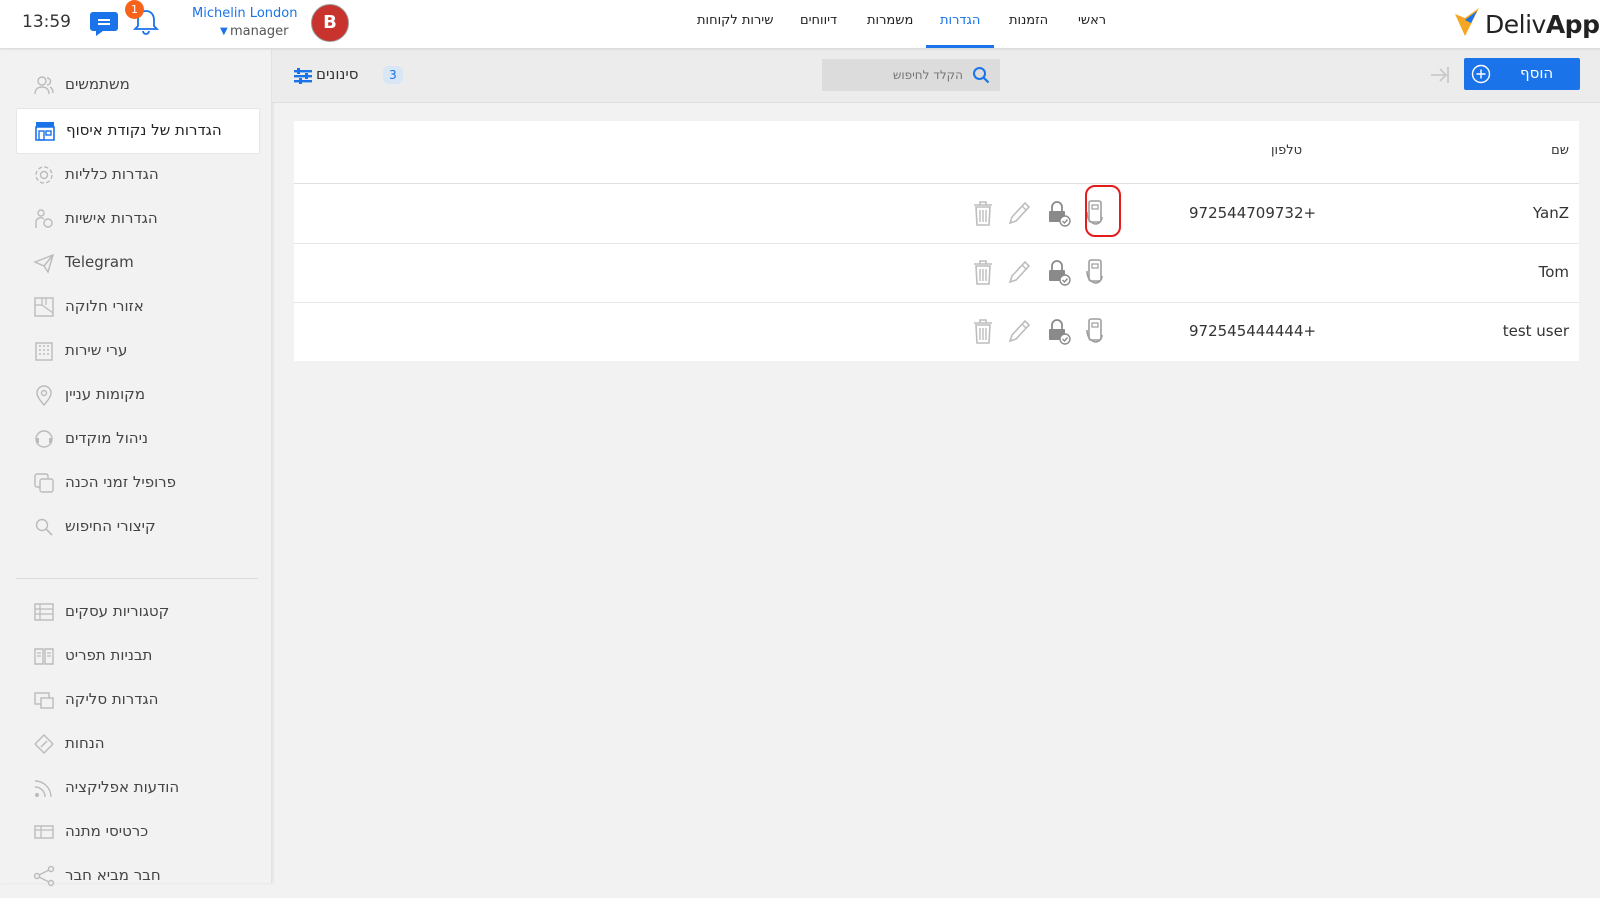 The width and height of the screenshot is (1600, 898). Describe the element at coordinates (1481, 74) in the screenshot. I see `plus-circle-icon` at that location.